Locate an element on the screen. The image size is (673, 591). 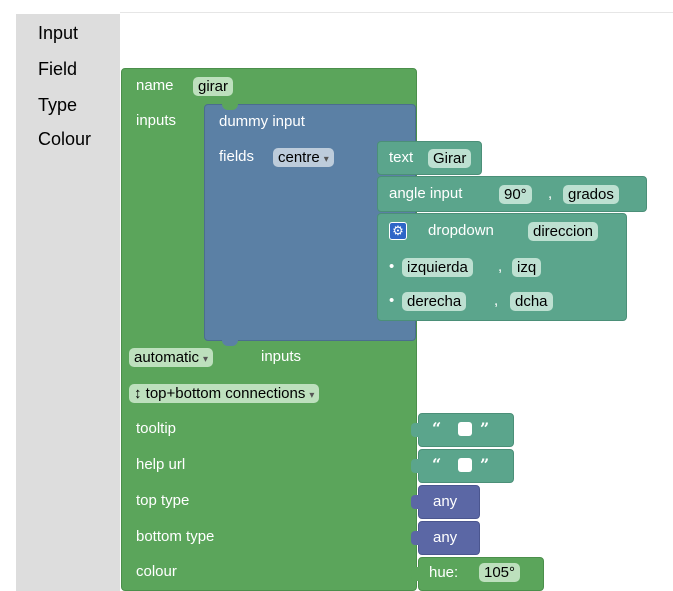
option-value-field: dcha is located at coordinates (531, 301).